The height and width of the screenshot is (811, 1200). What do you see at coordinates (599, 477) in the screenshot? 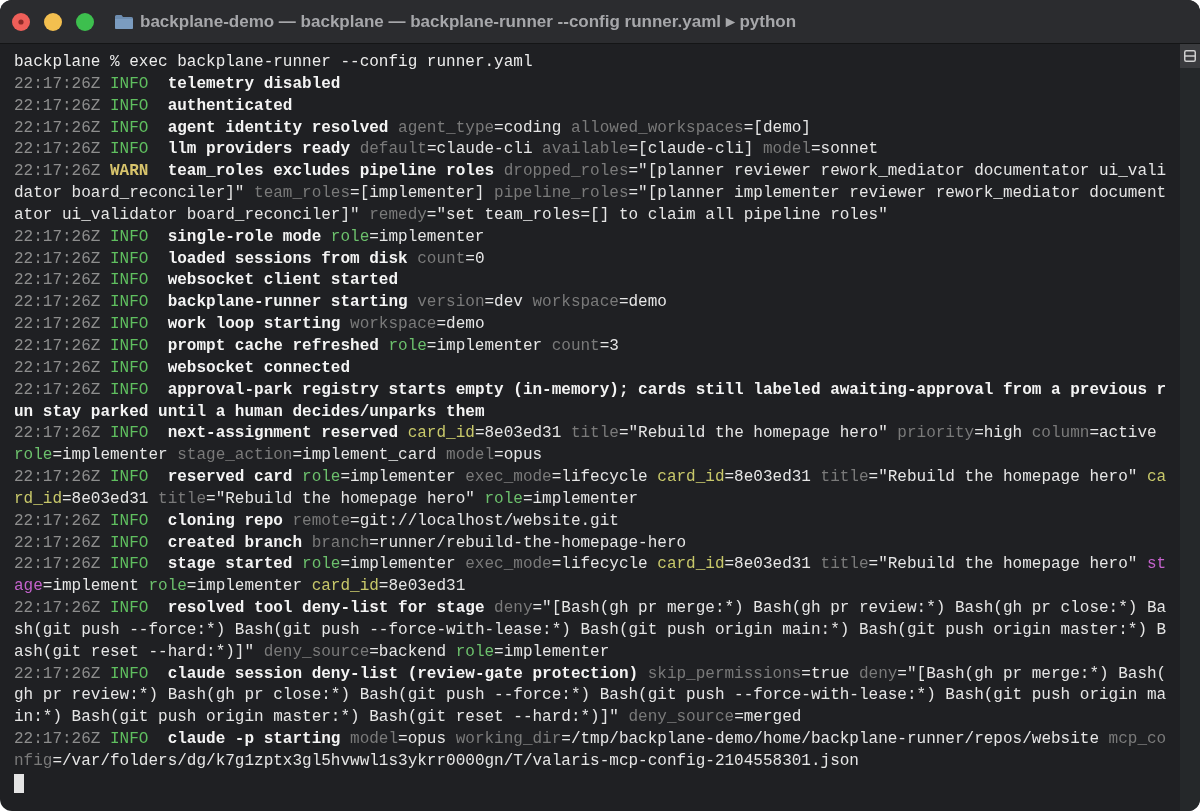
I see `field-value: =lifecycle` at bounding box center [599, 477].